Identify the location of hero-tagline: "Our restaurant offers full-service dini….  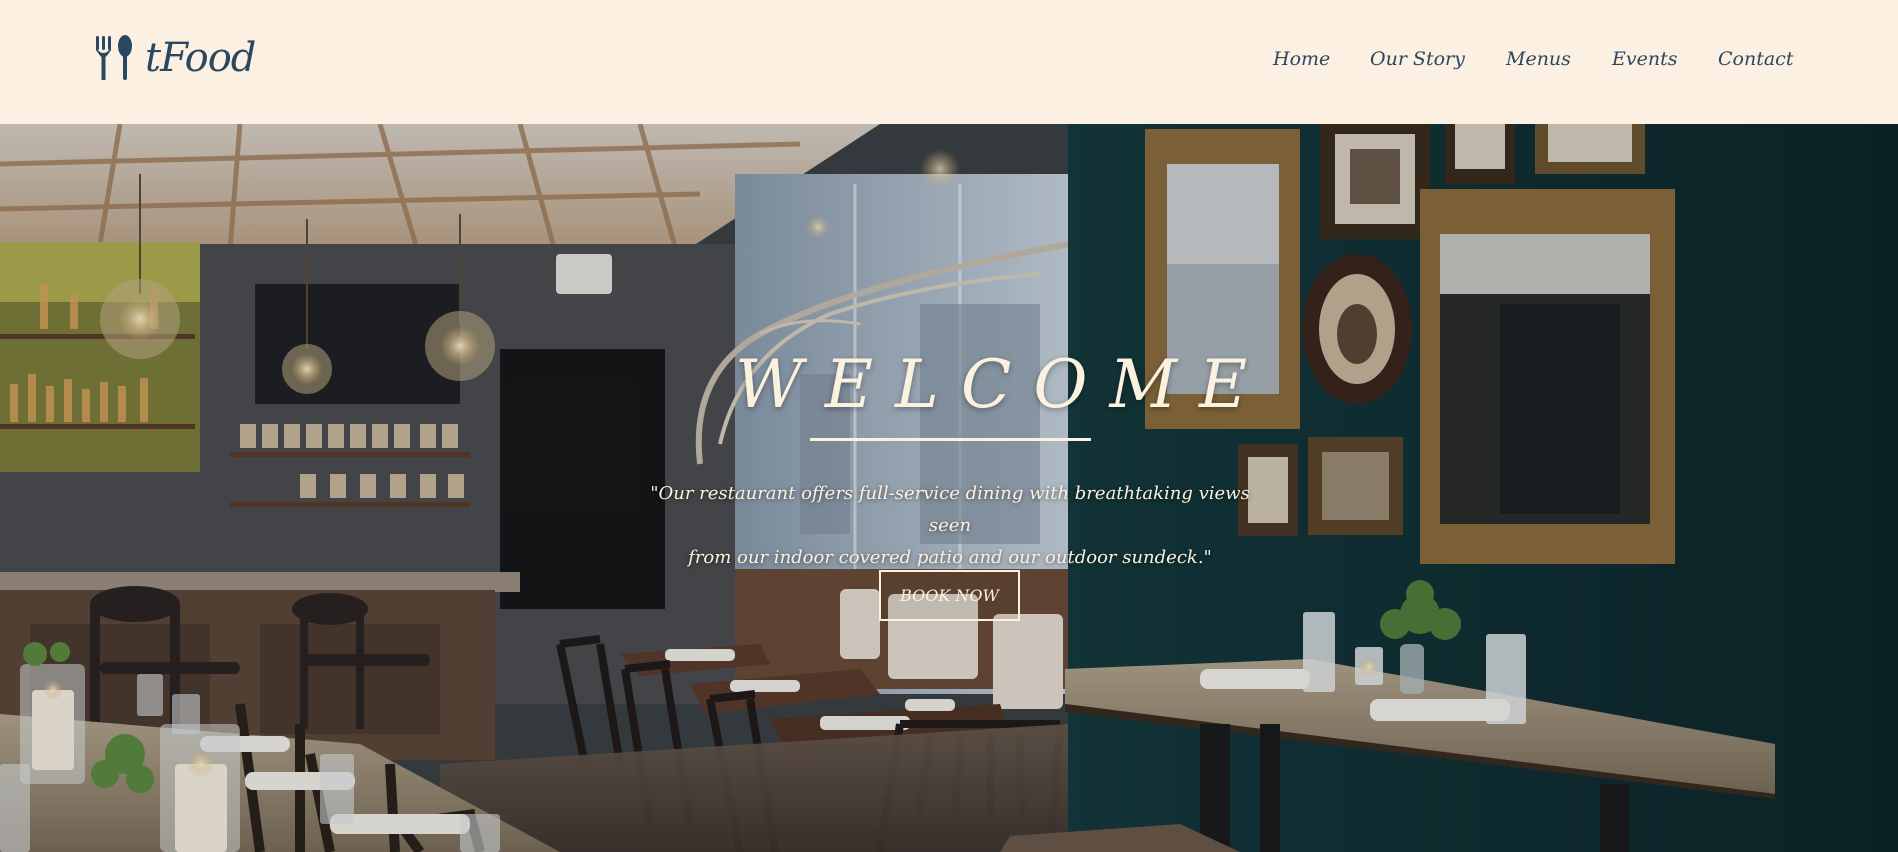
(950, 526).